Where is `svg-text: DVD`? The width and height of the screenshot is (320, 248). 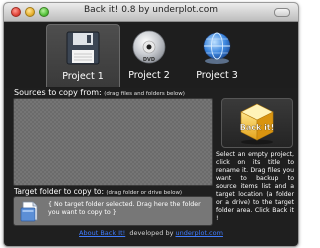 svg-text: DVD is located at coordinates (149, 60).